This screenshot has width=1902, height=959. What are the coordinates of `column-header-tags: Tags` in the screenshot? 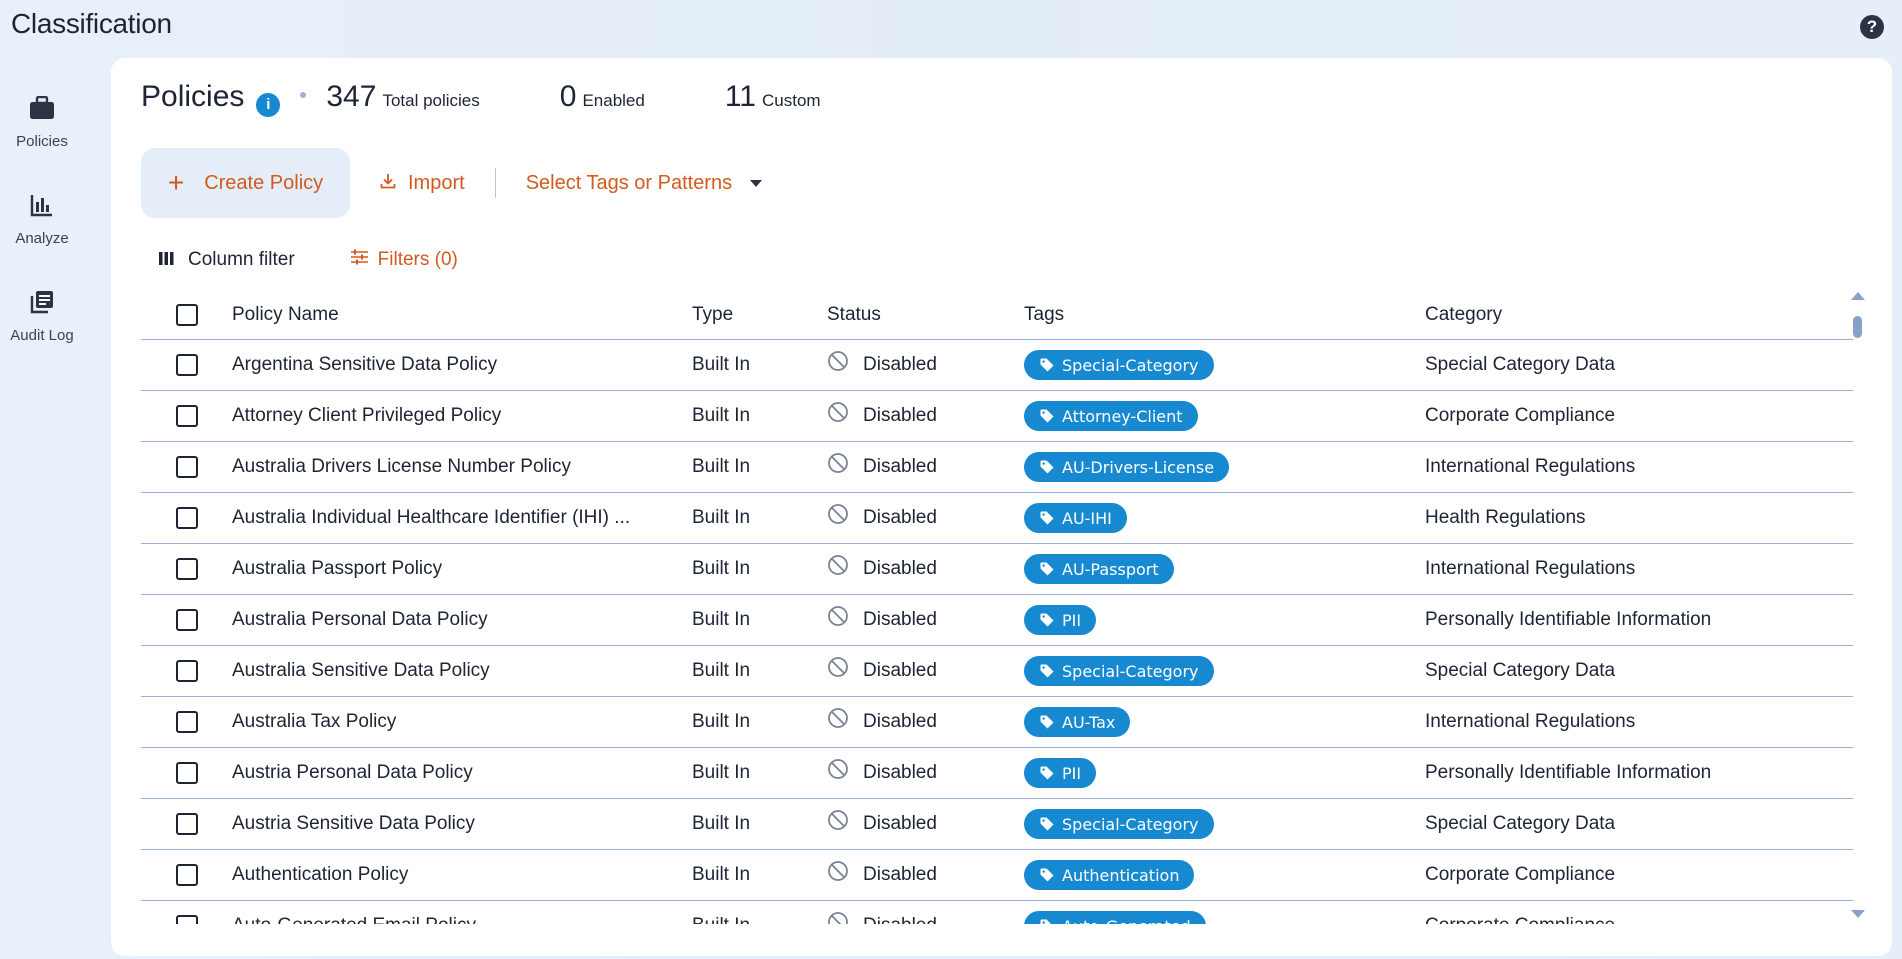 It's located at (1224, 315).